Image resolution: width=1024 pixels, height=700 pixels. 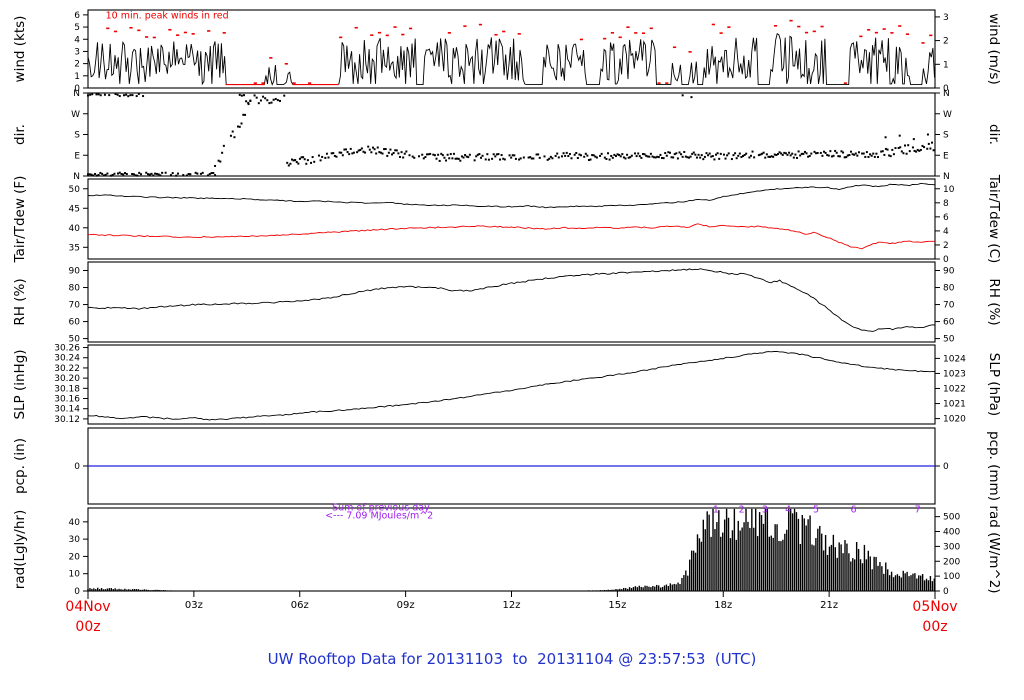 I want to click on y-tick-label-right: 60, so click(x=949, y=323).